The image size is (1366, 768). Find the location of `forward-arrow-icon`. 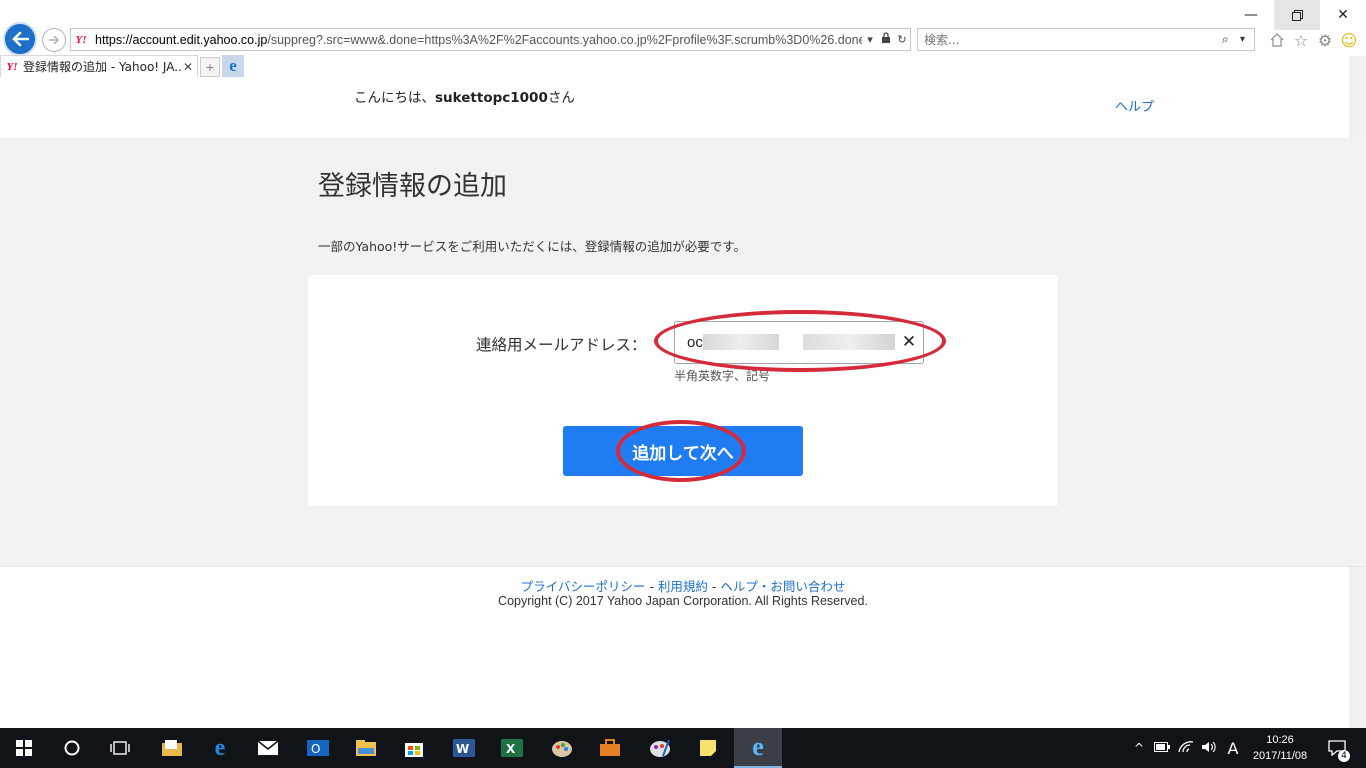

forward-arrow-icon is located at coordinates (54, 40).